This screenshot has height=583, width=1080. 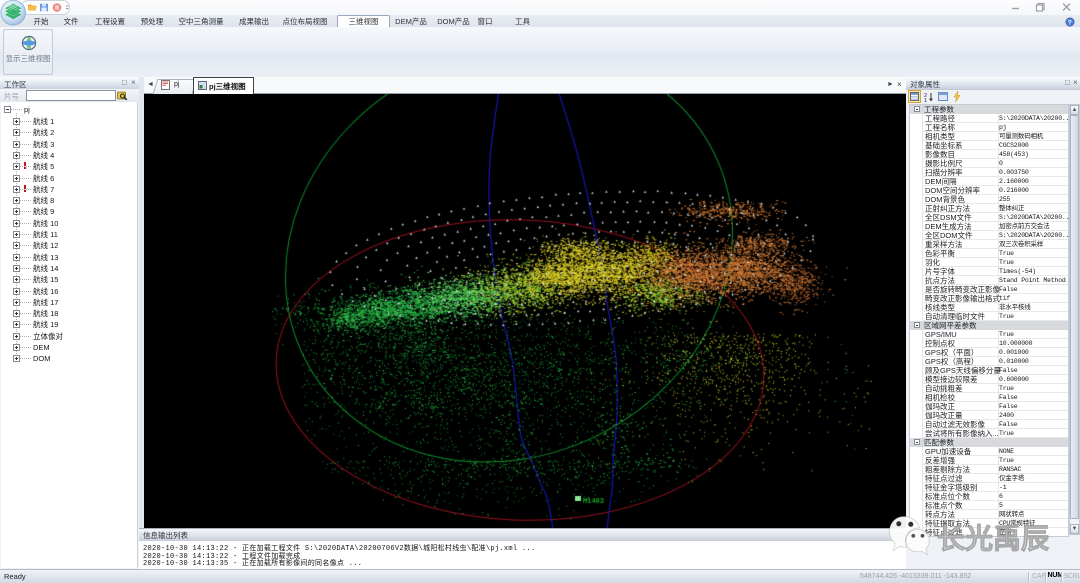 I want to click on svg-text: 1, so click(x=925, y=100).